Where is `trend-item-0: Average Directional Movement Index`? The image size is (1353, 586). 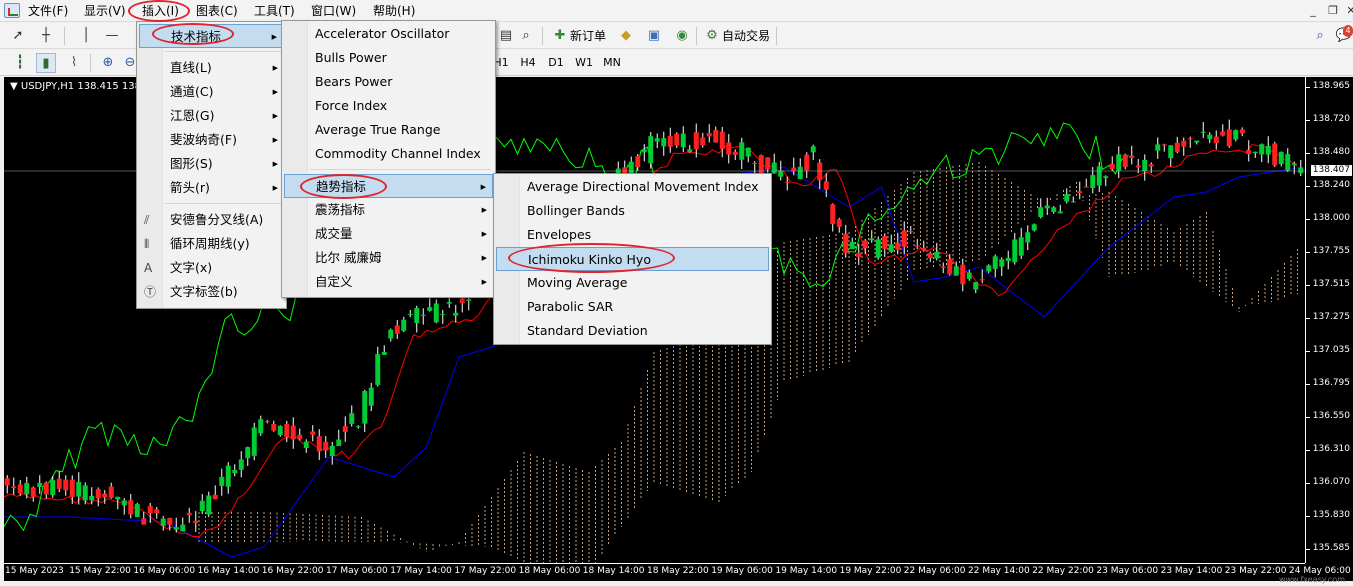
trend-item-0: Average Directional Movement Index is located at coordinates (632, 187).